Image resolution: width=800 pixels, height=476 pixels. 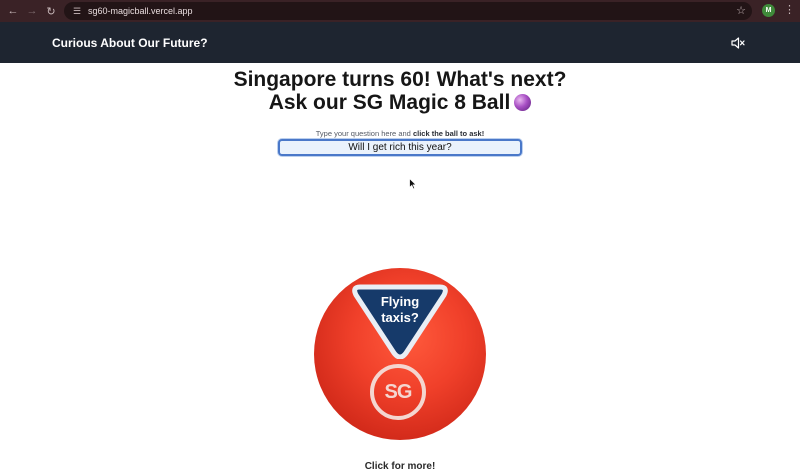 What do you see at coordinates (13, 11) in the screenshot?
I see `back-icon: ←` at bounding box center [13, 11].